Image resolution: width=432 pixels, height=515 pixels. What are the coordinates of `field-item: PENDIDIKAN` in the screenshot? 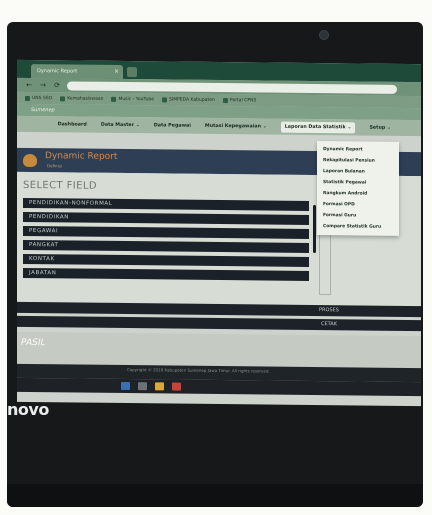 It's located at (166, 218).